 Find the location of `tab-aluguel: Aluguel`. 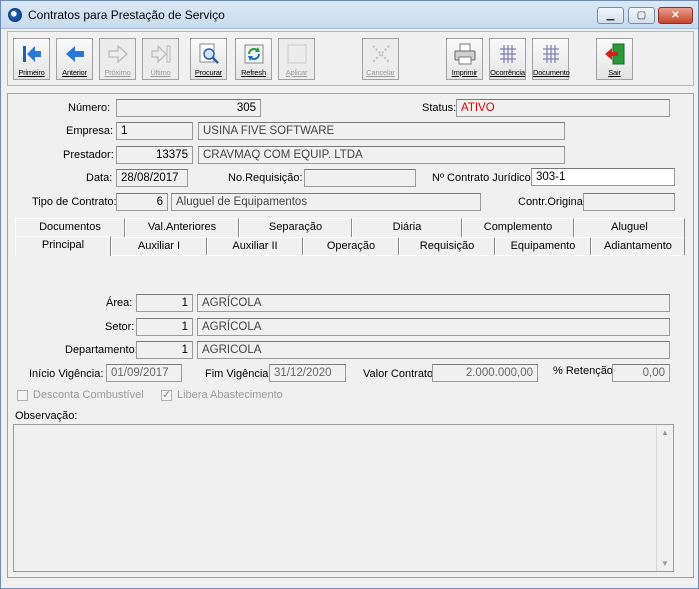

tab-aluguel: Aluguel is located at coordinates (629, 227).